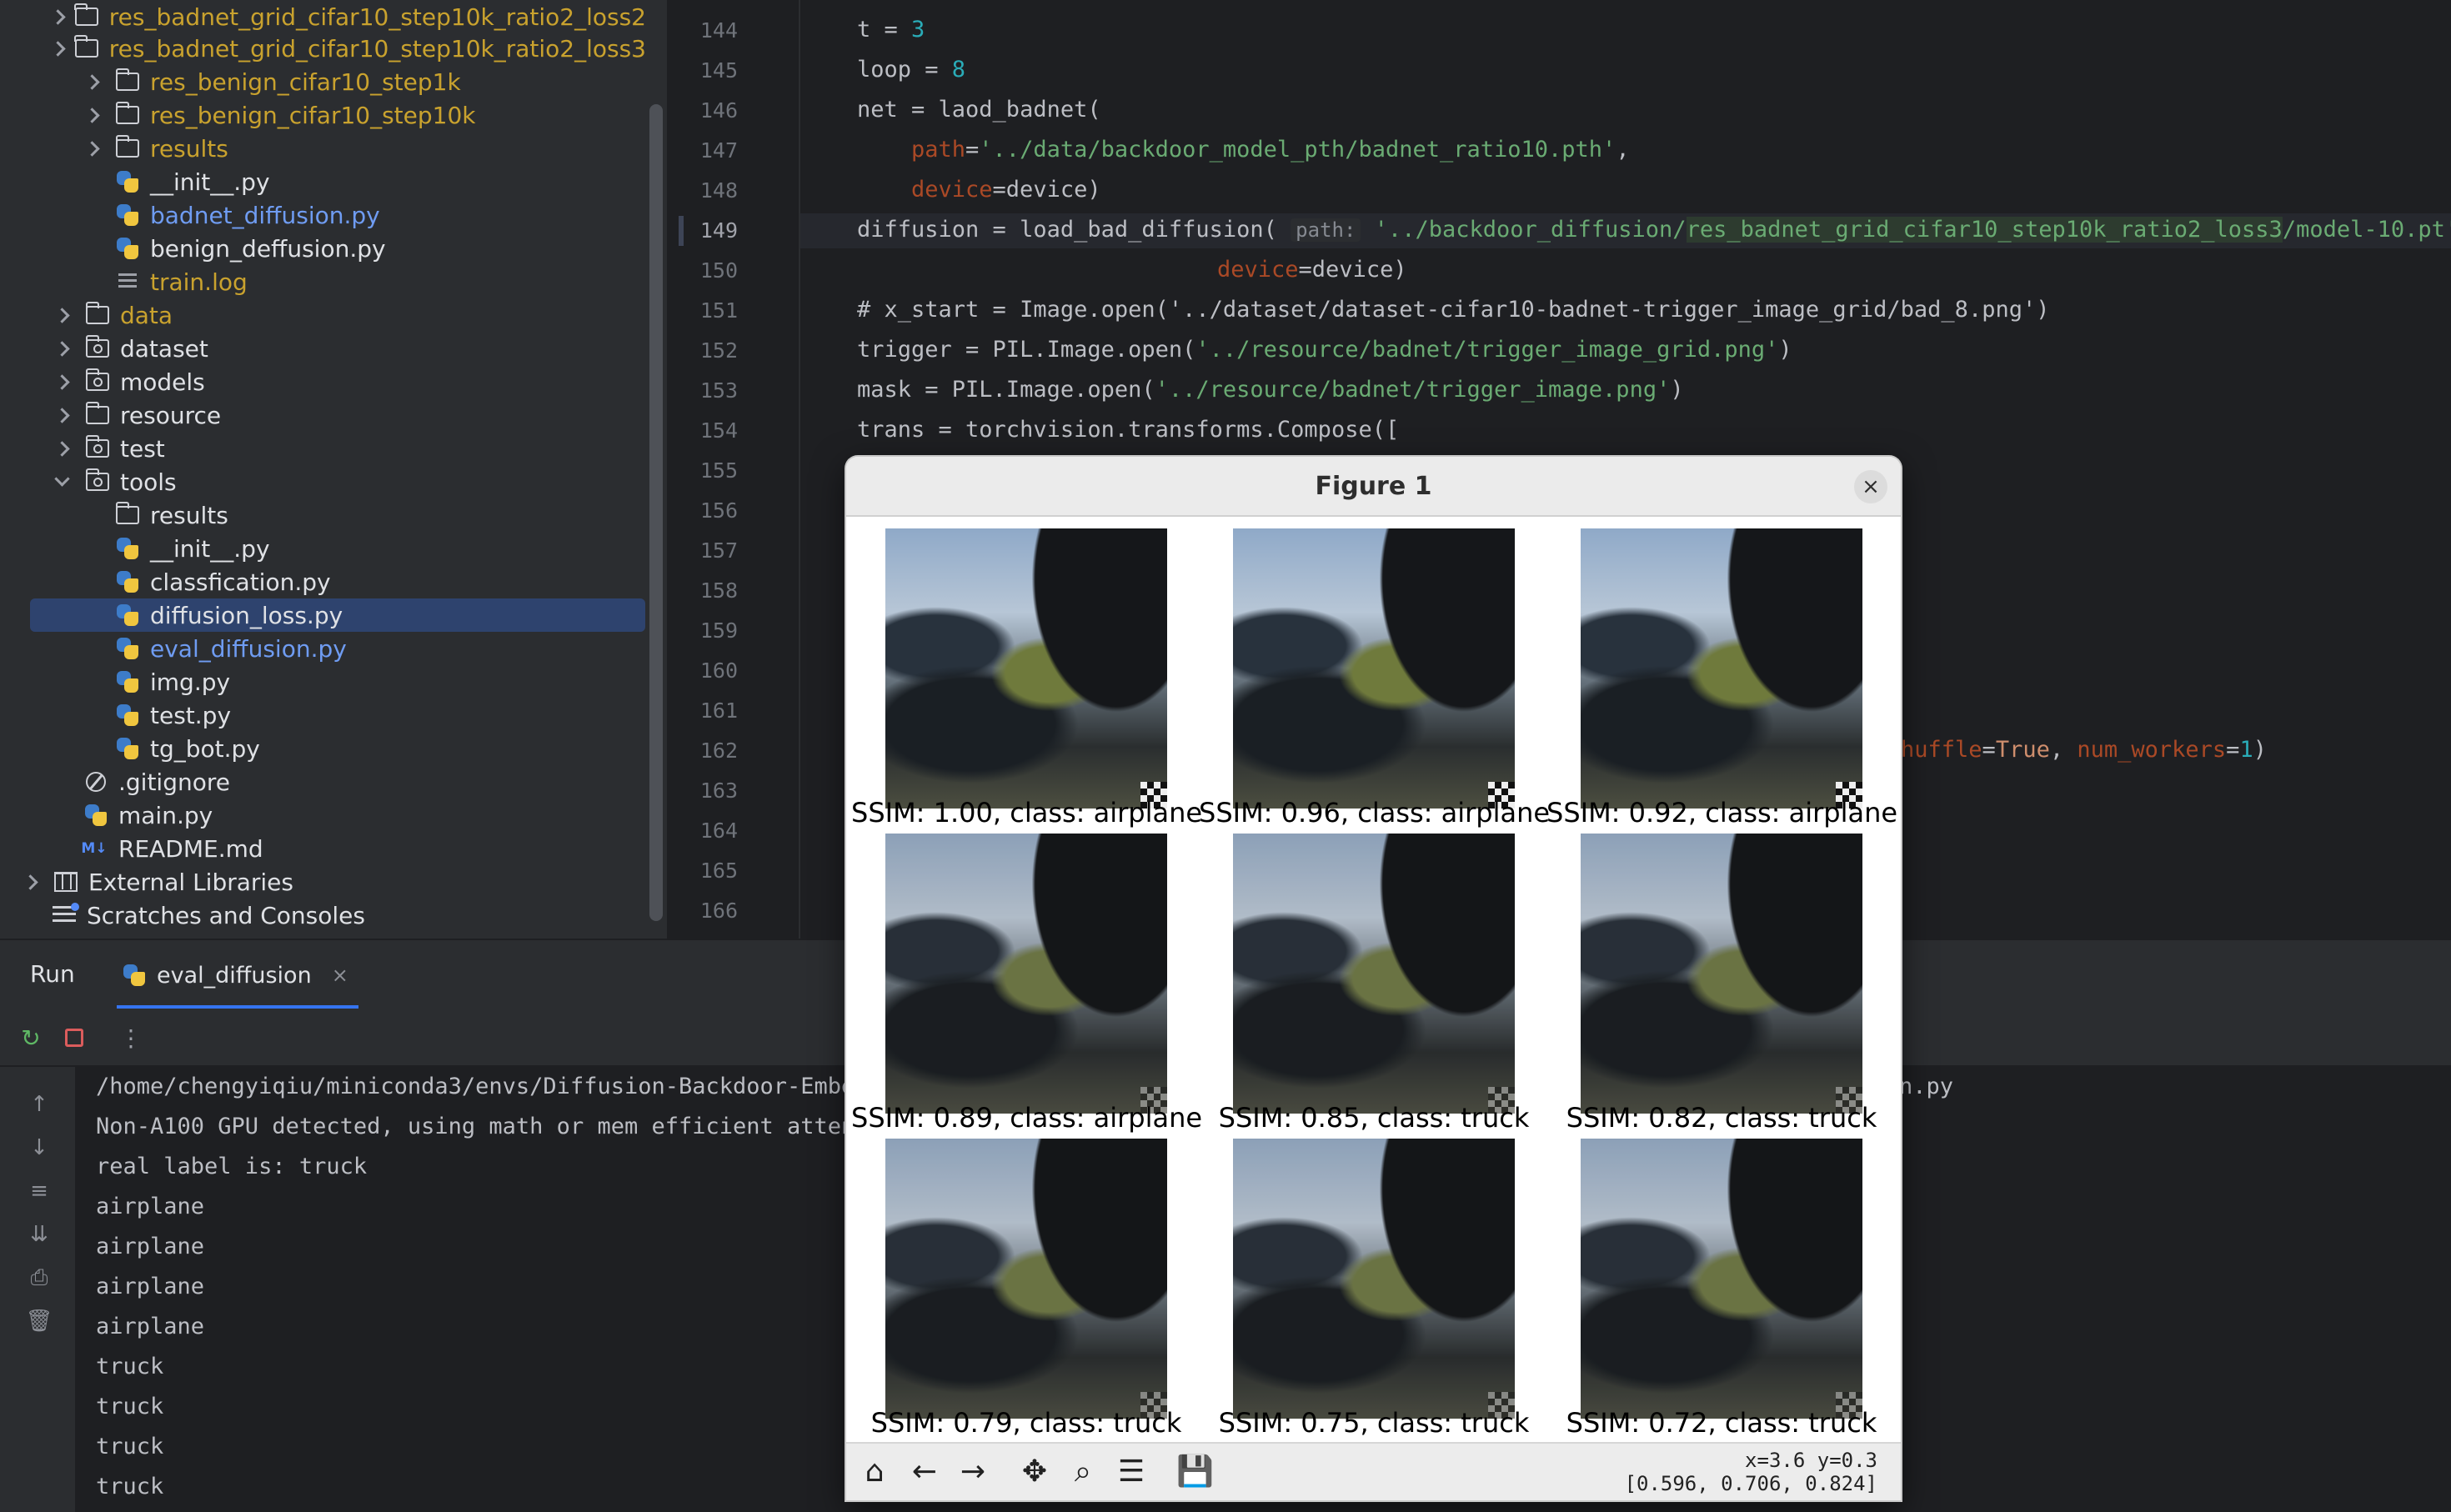 This screenshot has width=2451, height=1512. What do you see at coordinates (1083, 1472) in the screenshot?
I see `zoom-icon: ⌕` at bounding box center [1083, 1472].